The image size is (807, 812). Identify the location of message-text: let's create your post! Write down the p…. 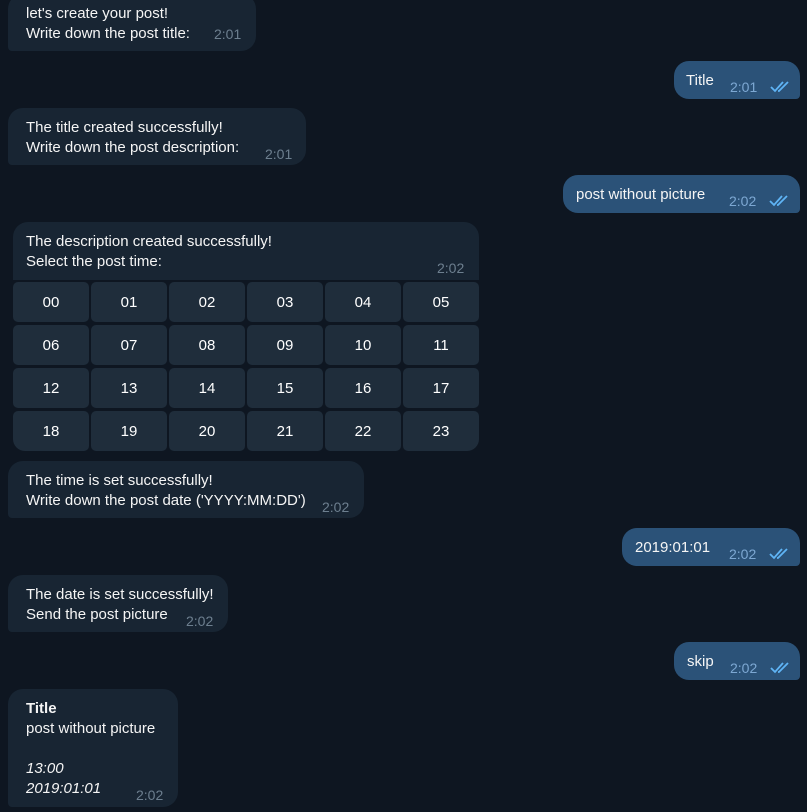
(108, 23).